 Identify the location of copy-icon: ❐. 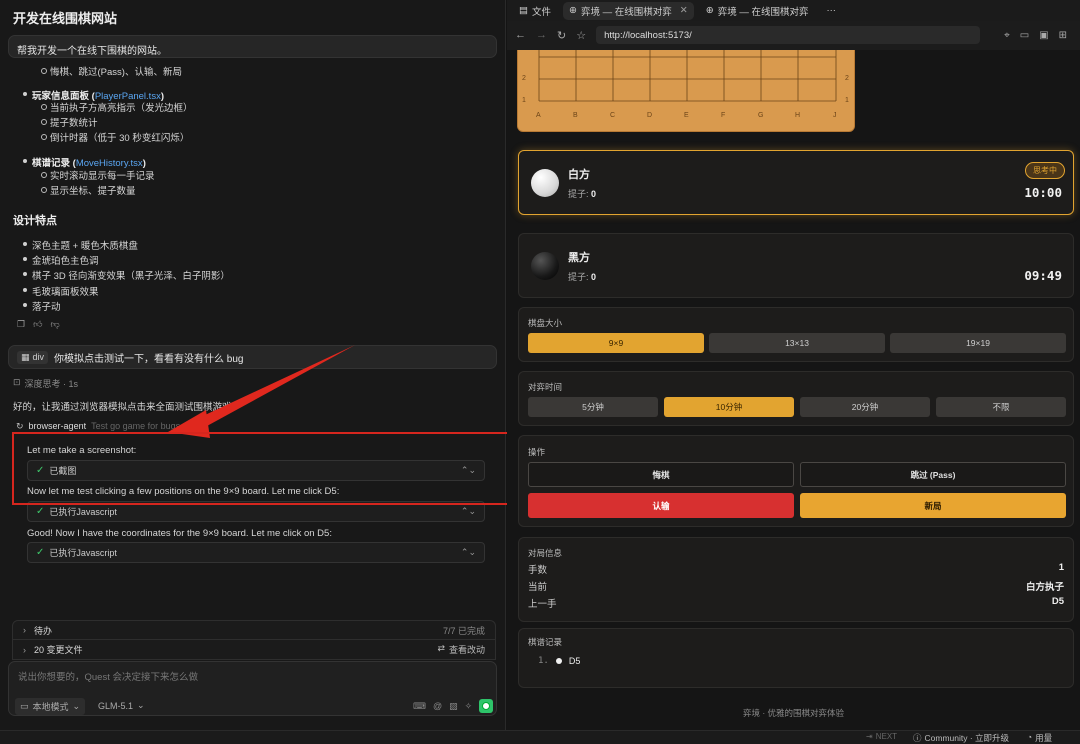
(21, 324).